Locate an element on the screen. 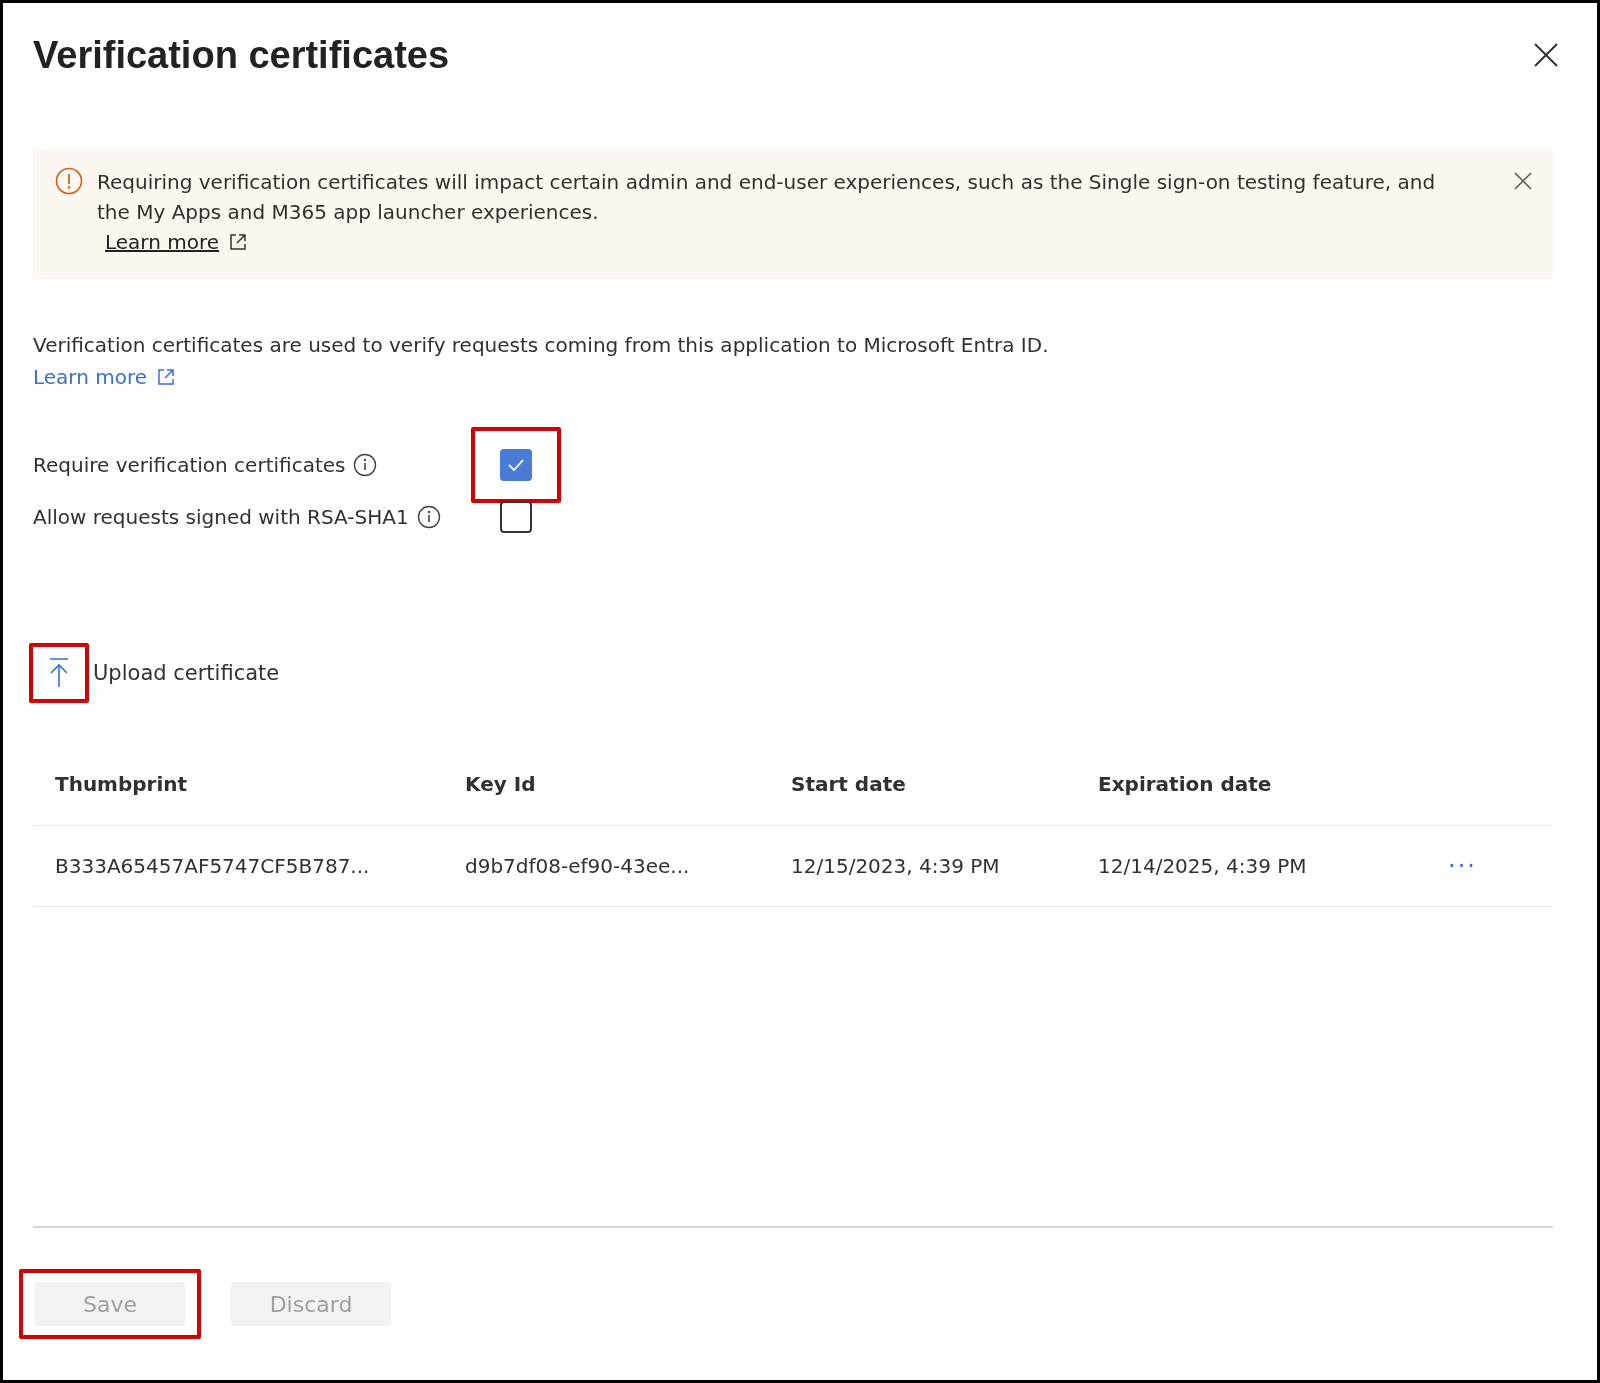 The width and height of the screenshot is (1600, 1383). banner-message: Requiring verification certificates will impact certain admin and end-user experiences, such as the Single sign-on testing feature, and the My Apps and M365 app launcher experiences. is located at coordinates (767, 197).